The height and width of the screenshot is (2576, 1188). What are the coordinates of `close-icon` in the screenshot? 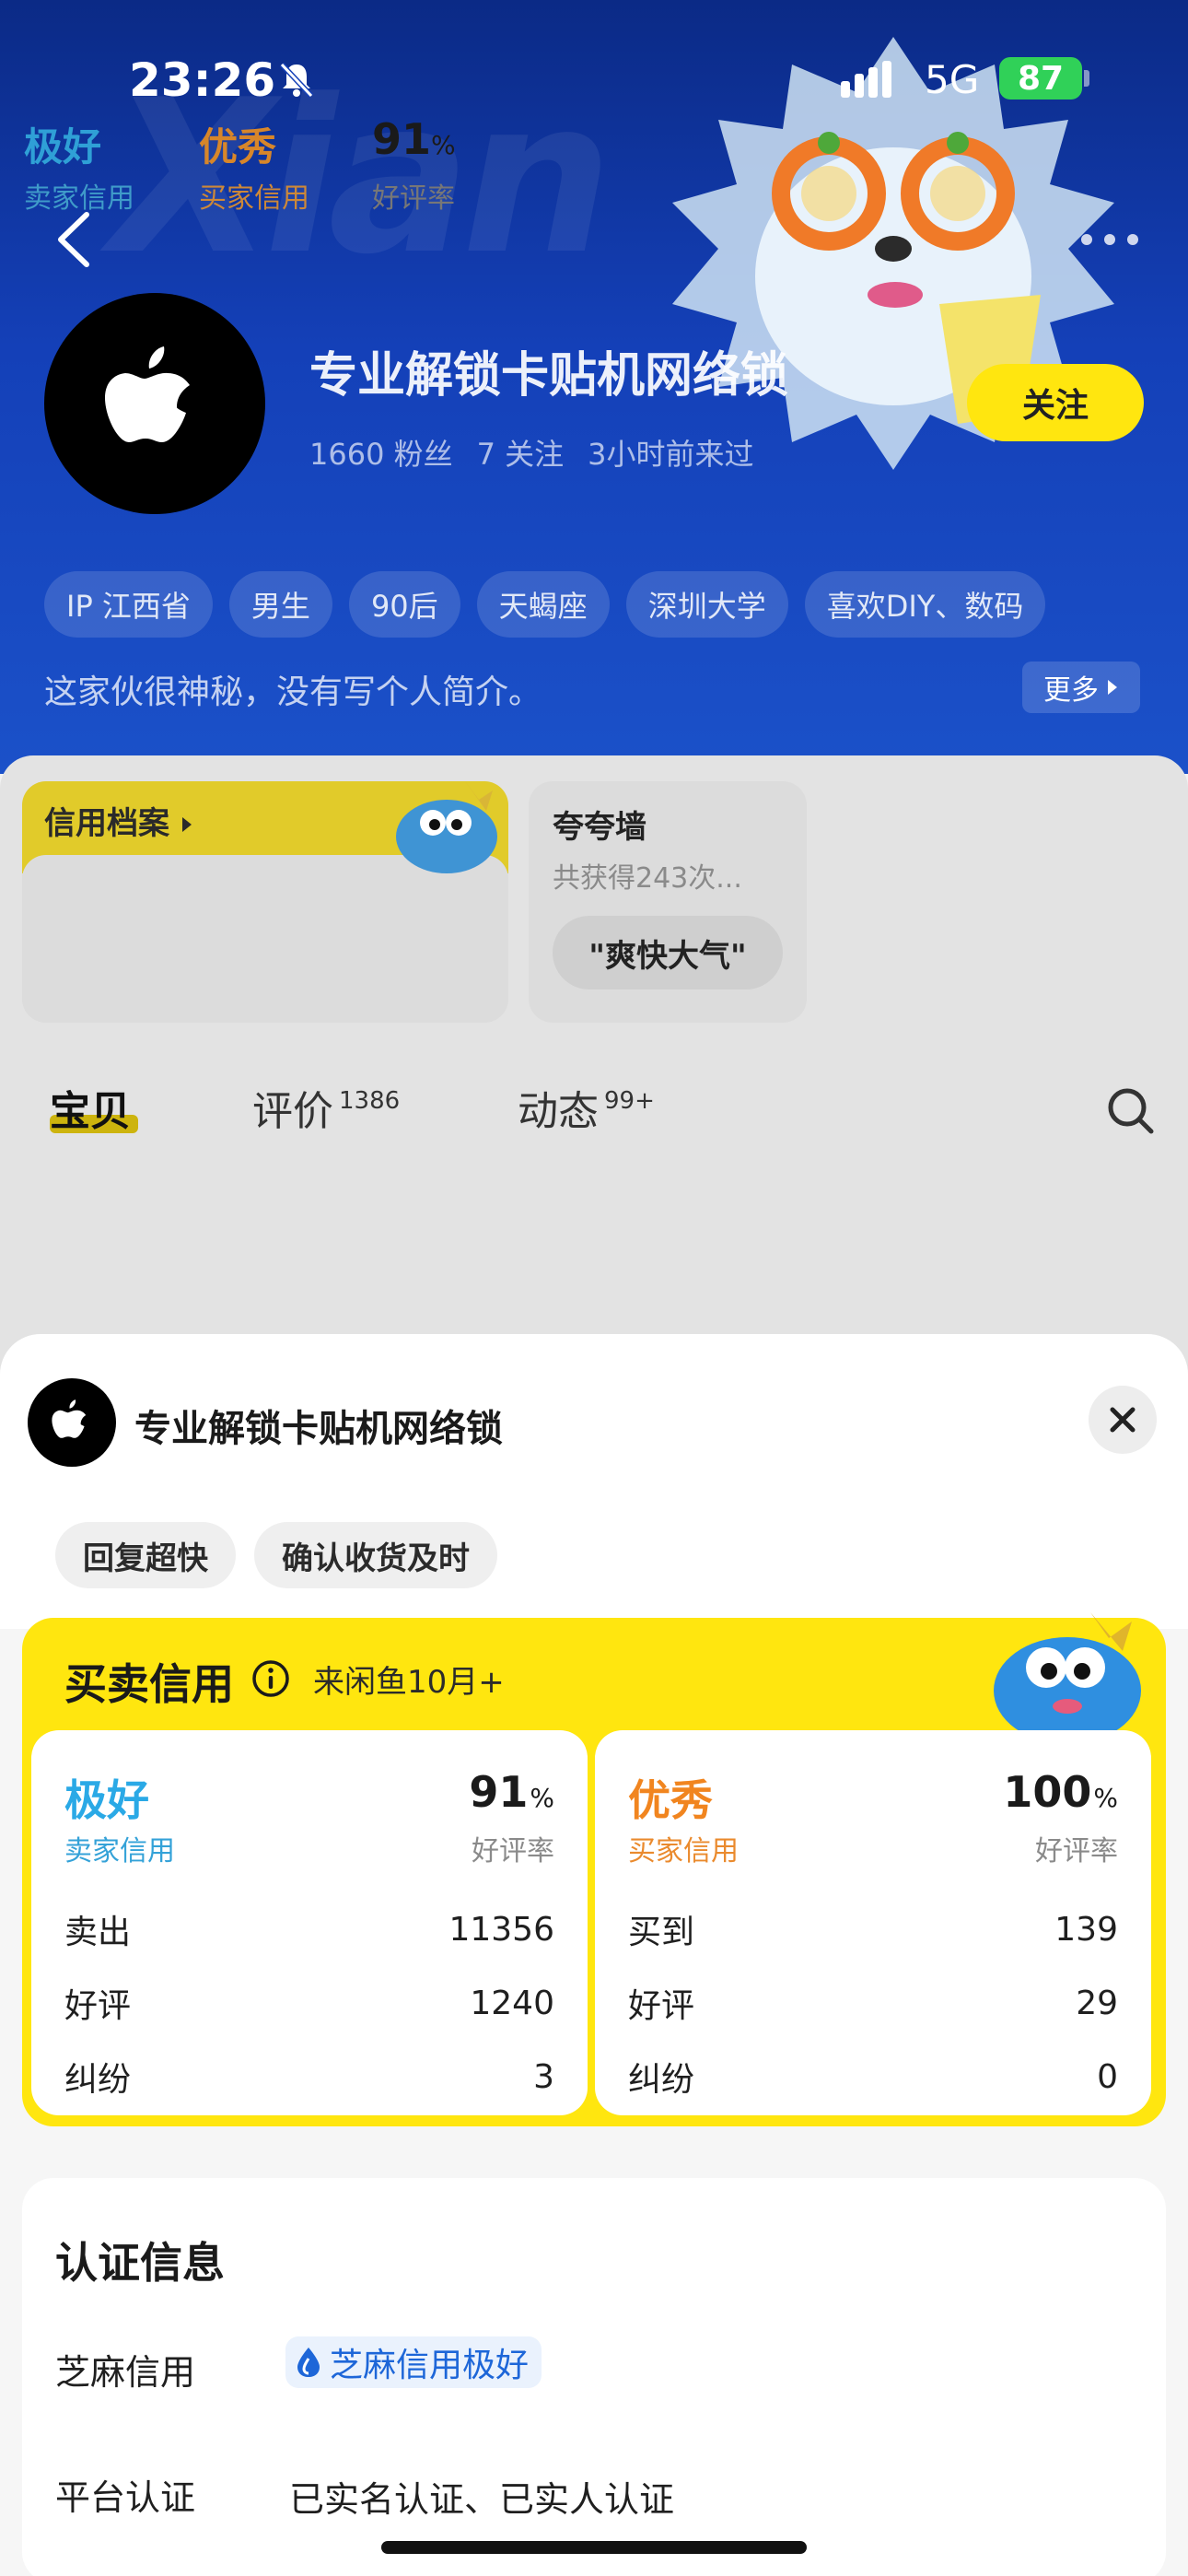 It's located at (1123, 1420).